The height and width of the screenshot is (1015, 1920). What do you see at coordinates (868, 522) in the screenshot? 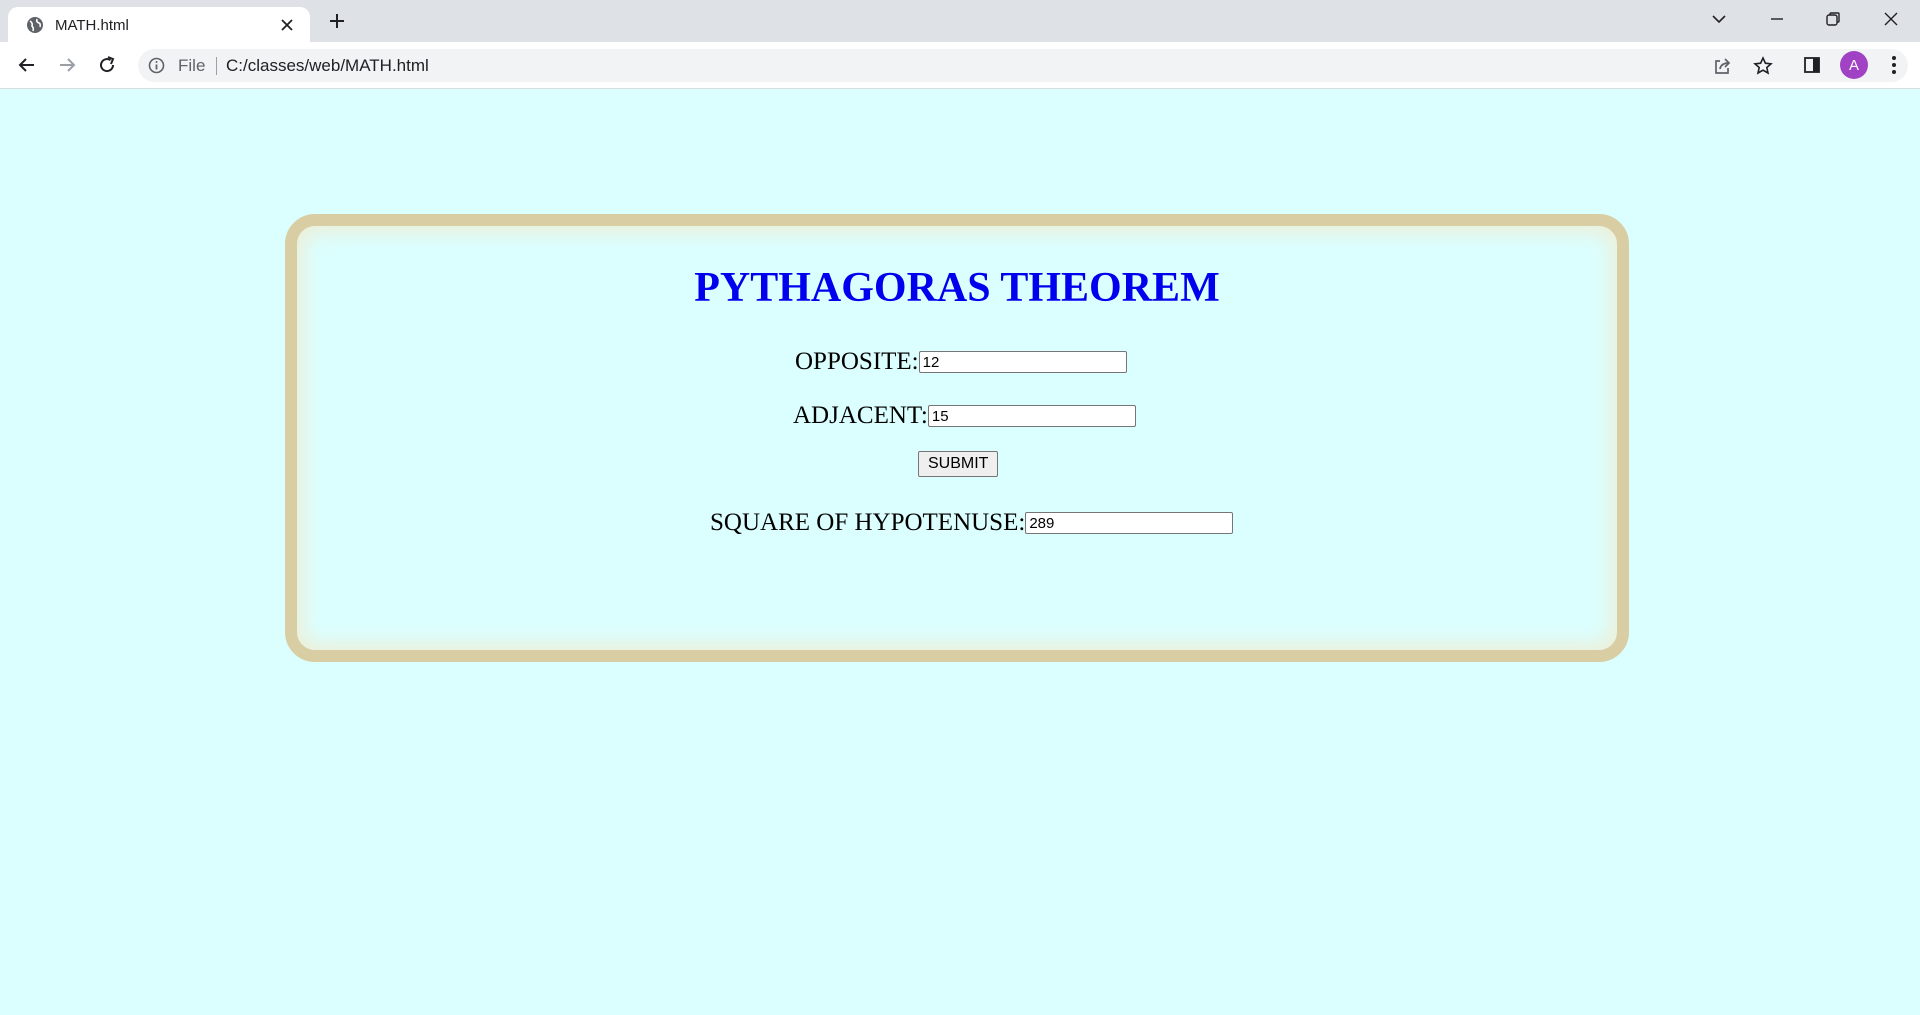
I see `hypotenuse-label: SQUARE OF HYPOTENUSE:` at bounding box center [868, 522].